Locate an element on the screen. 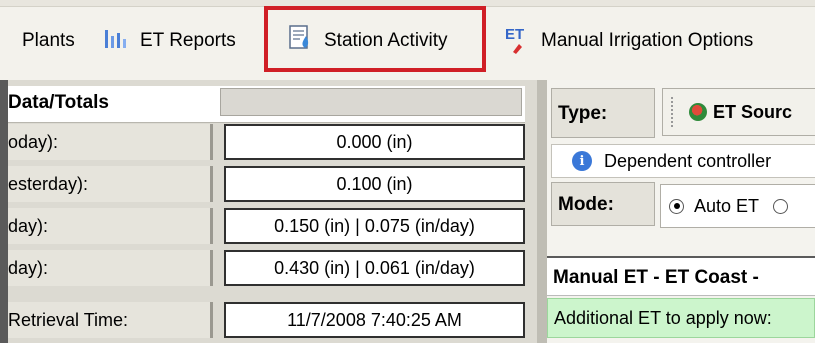 Image resolution: width=815 pixels, height=343 pixels. toolbar-plants-button: Plants is located at coordinates (48, 41).